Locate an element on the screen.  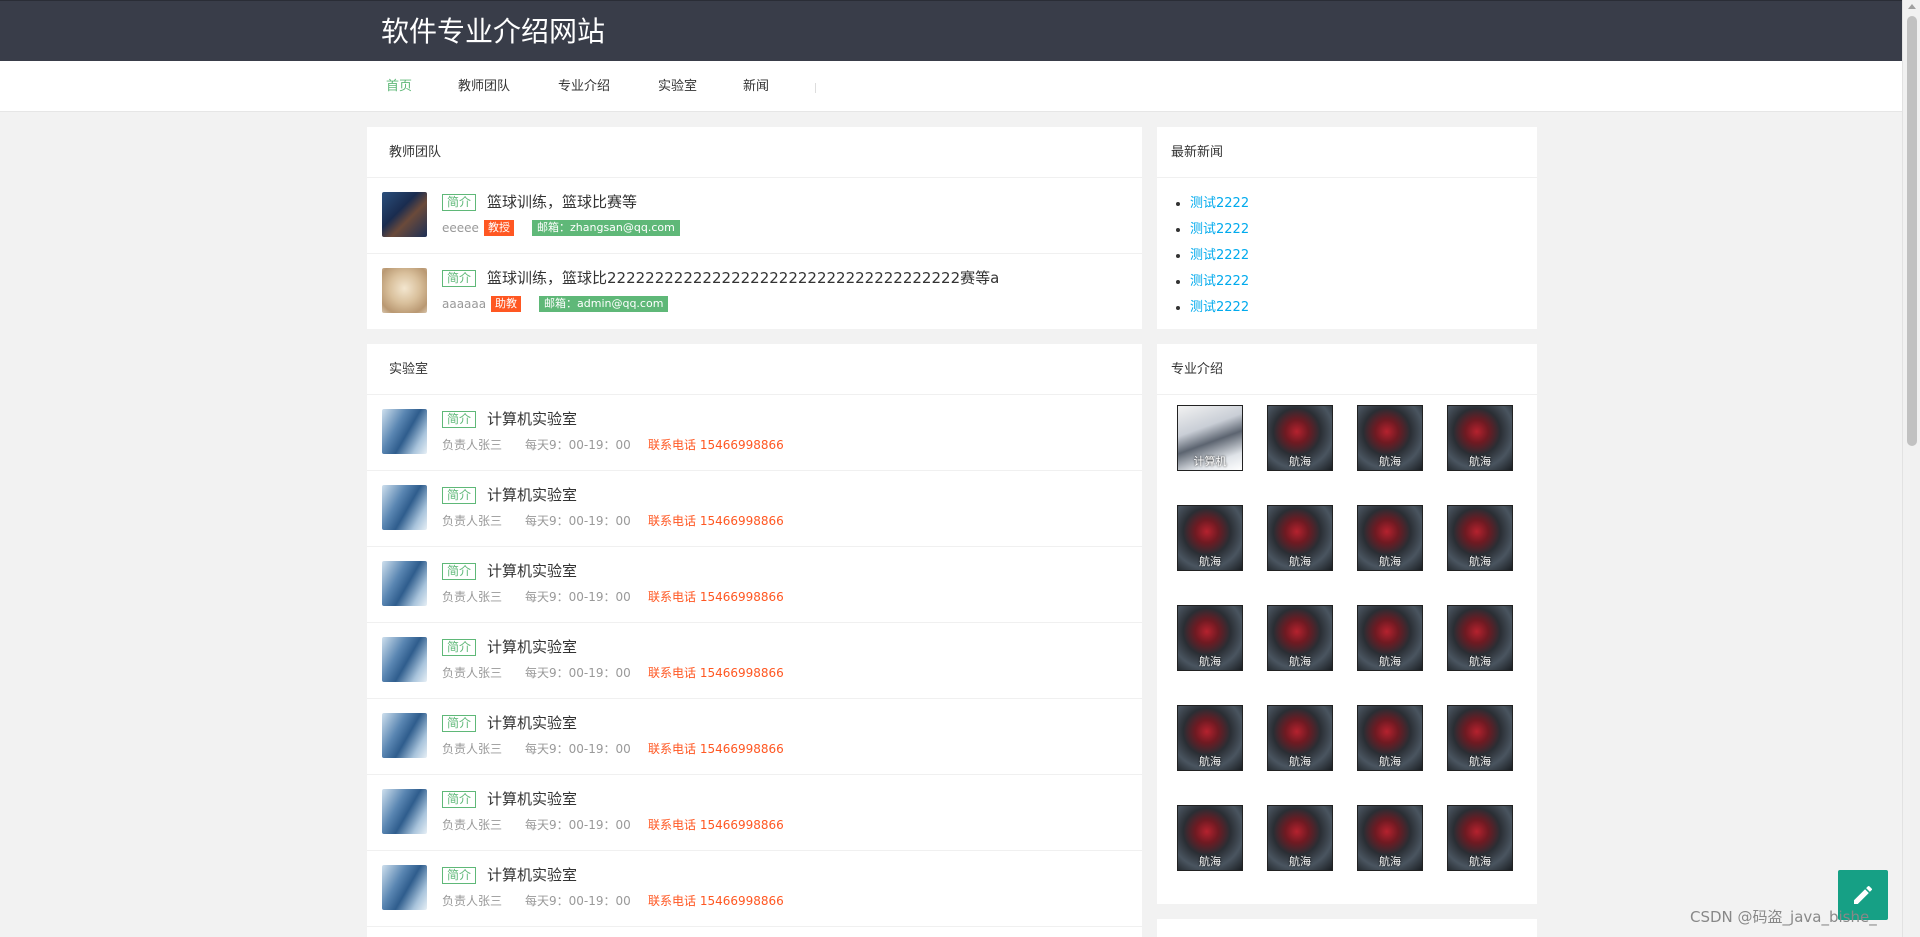
page-scrollbar is located at coordinates (1911, 468).